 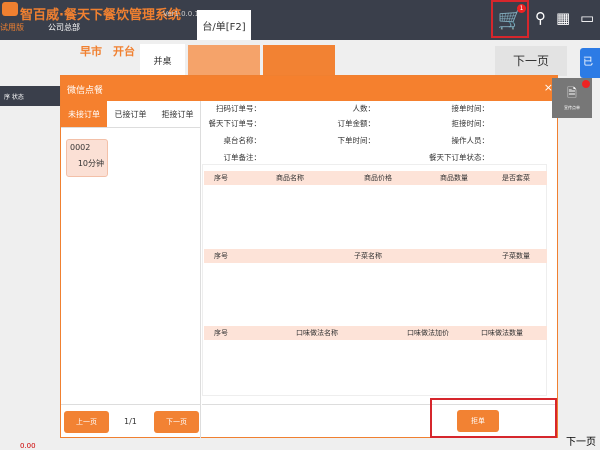 What do you see at coordinates (84, 114) in the screenshot?
I see `tab-pending: 未接订单` at bounding box center [84, 114].